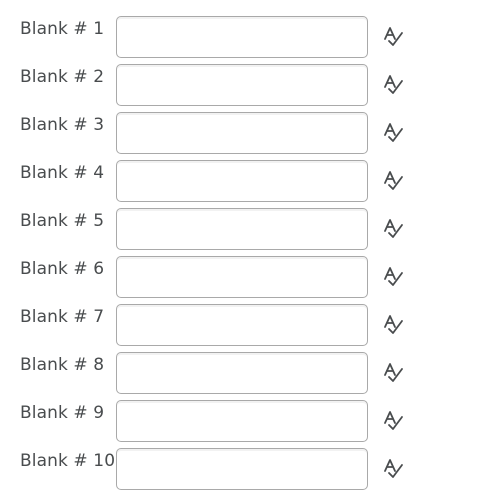 The image size is (485, 504). What do you see at coordinates (68, 461) in the screenshot?
I see `blank-label: Blank # 10` at bounding box center [68, 461].